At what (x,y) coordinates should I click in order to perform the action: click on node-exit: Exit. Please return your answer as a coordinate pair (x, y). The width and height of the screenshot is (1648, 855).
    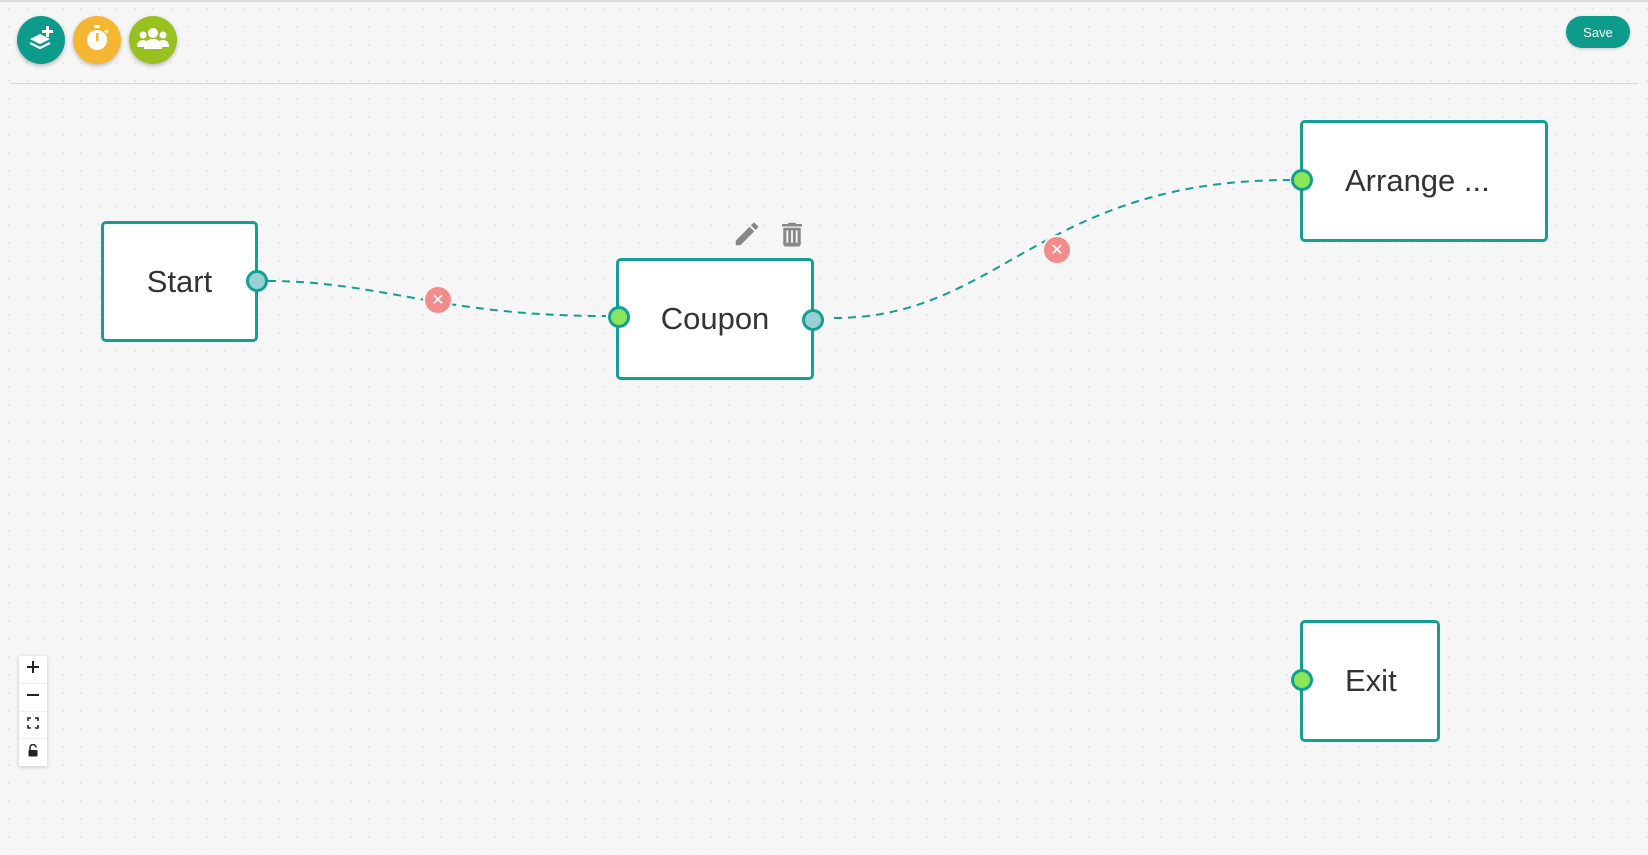
    Looking at the image, I should click on (1370, 681).